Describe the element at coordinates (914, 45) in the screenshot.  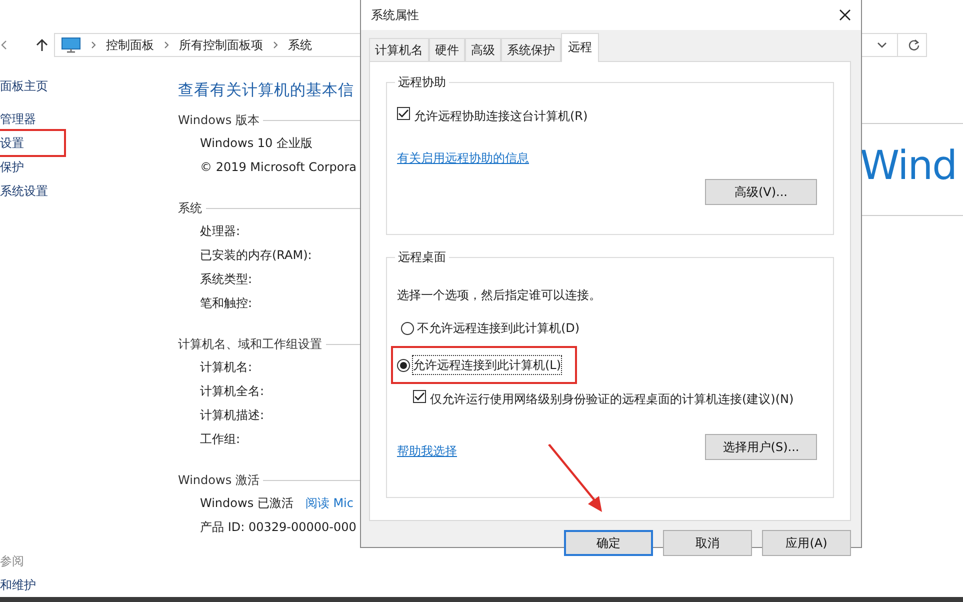
I see `refresh-icon` at that location.